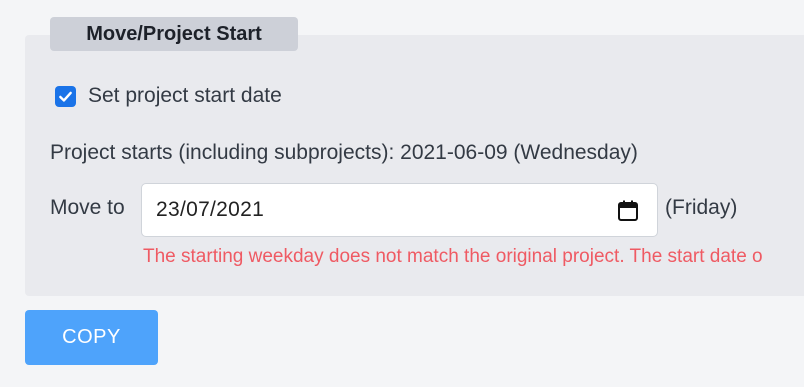 This screenshot has width=804, height=387. What do you see at coordinates (701, 207) in the screenshot?
I see `move-to-weekday: (Friday)` at bounding box center [701, 207].